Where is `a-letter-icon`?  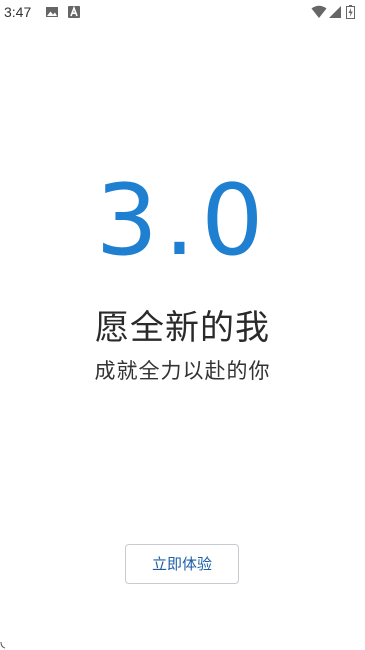
a-letter-icon is located at coordinates (74, 11).